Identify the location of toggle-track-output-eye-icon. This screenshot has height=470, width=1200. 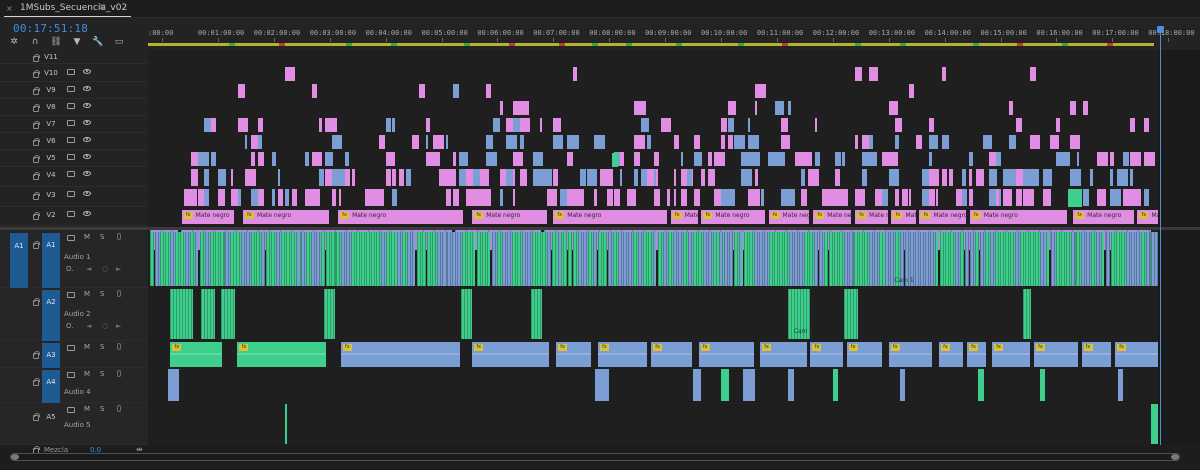
(87, 173).